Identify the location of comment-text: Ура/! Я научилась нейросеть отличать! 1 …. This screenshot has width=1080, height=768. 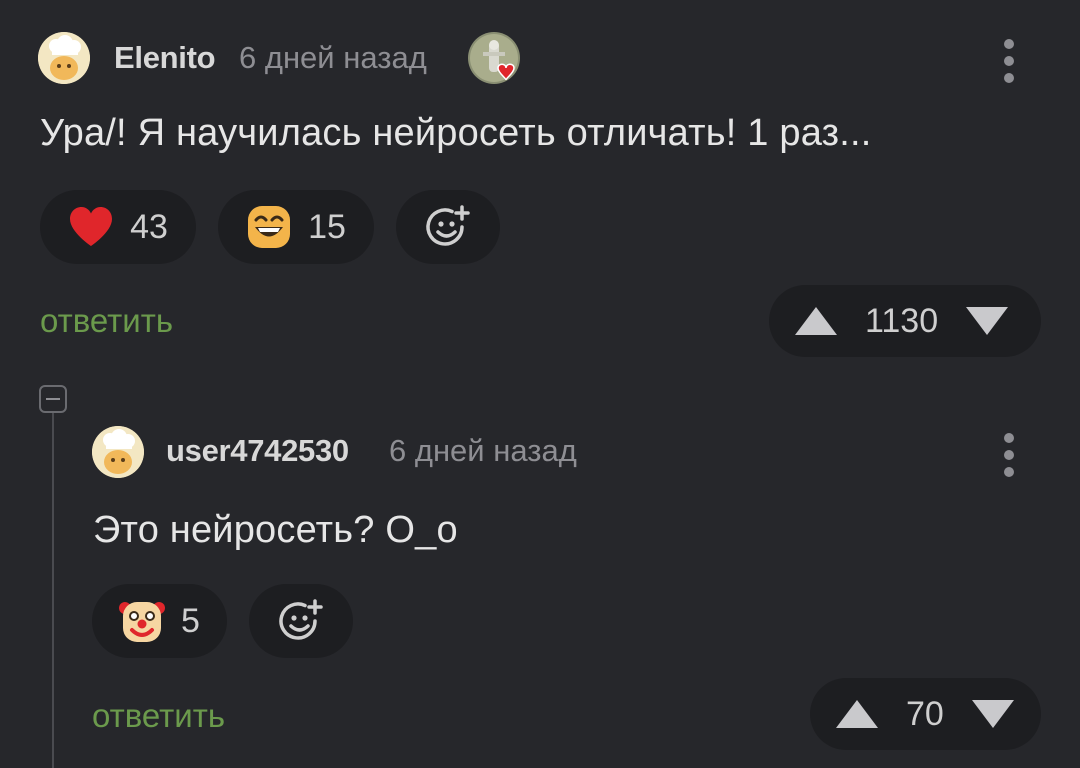
(456, 133).